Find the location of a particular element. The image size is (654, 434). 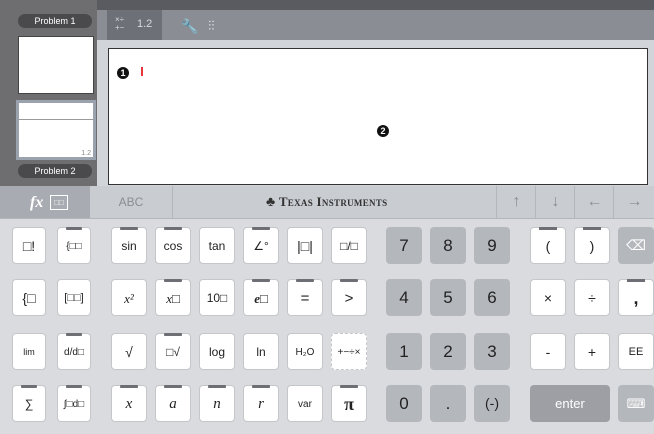

pi-key: π is located at coordinates (349, 403).